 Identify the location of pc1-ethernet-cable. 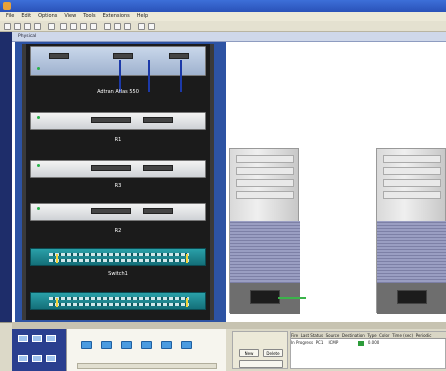
(292, 298).